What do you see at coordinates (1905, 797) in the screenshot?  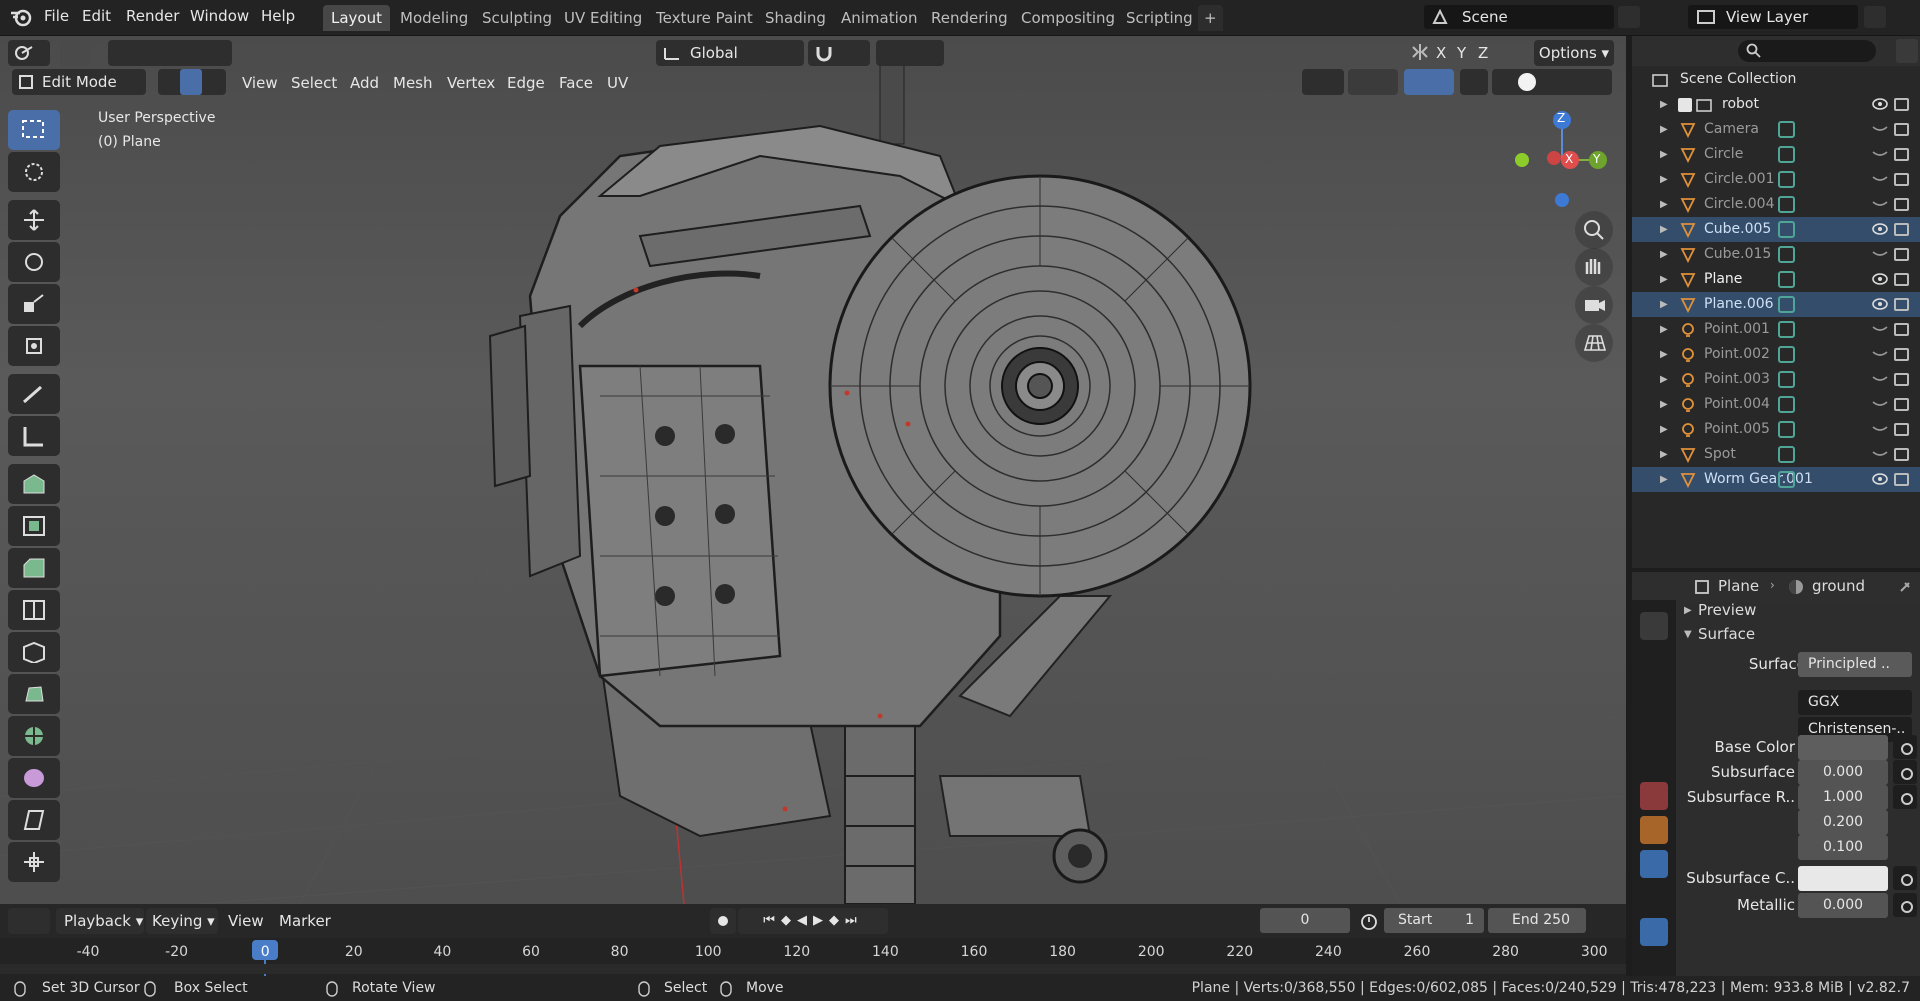 I see `subsurface-radius-socket-icon` at bounding box center [1905, 797].